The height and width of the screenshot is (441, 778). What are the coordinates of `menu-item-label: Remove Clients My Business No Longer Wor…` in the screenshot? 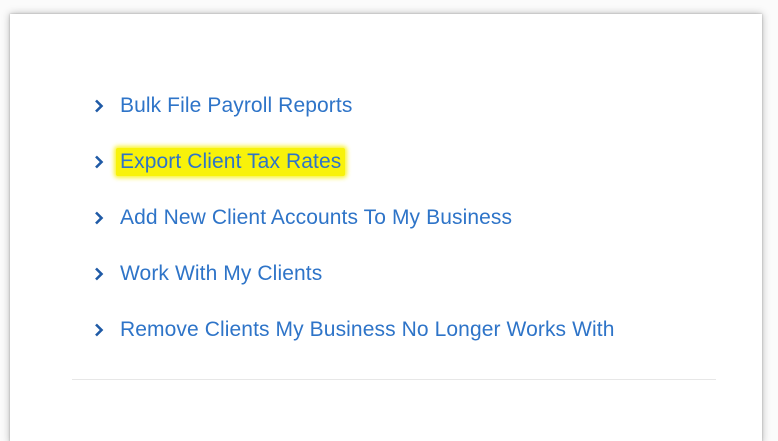 It's located at (367, 330).